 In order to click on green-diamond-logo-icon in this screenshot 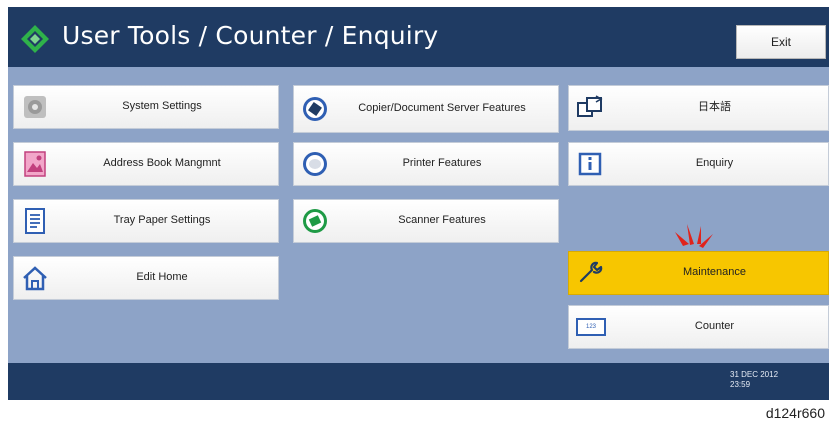, I will do `click(35, 39)`.